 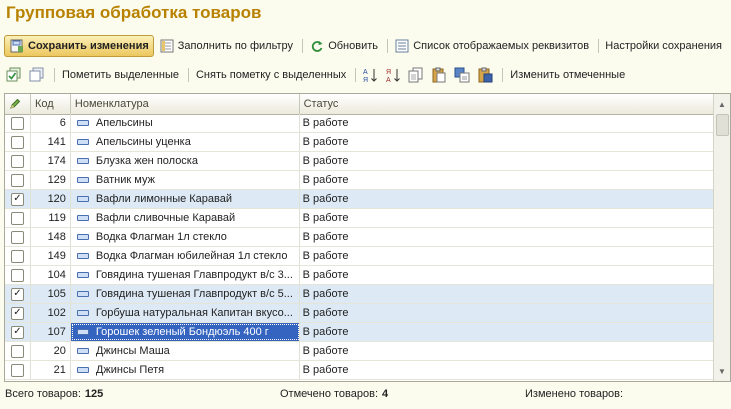 I want to click on column-header-name: Номенклатура, so click(x=185, y=104).